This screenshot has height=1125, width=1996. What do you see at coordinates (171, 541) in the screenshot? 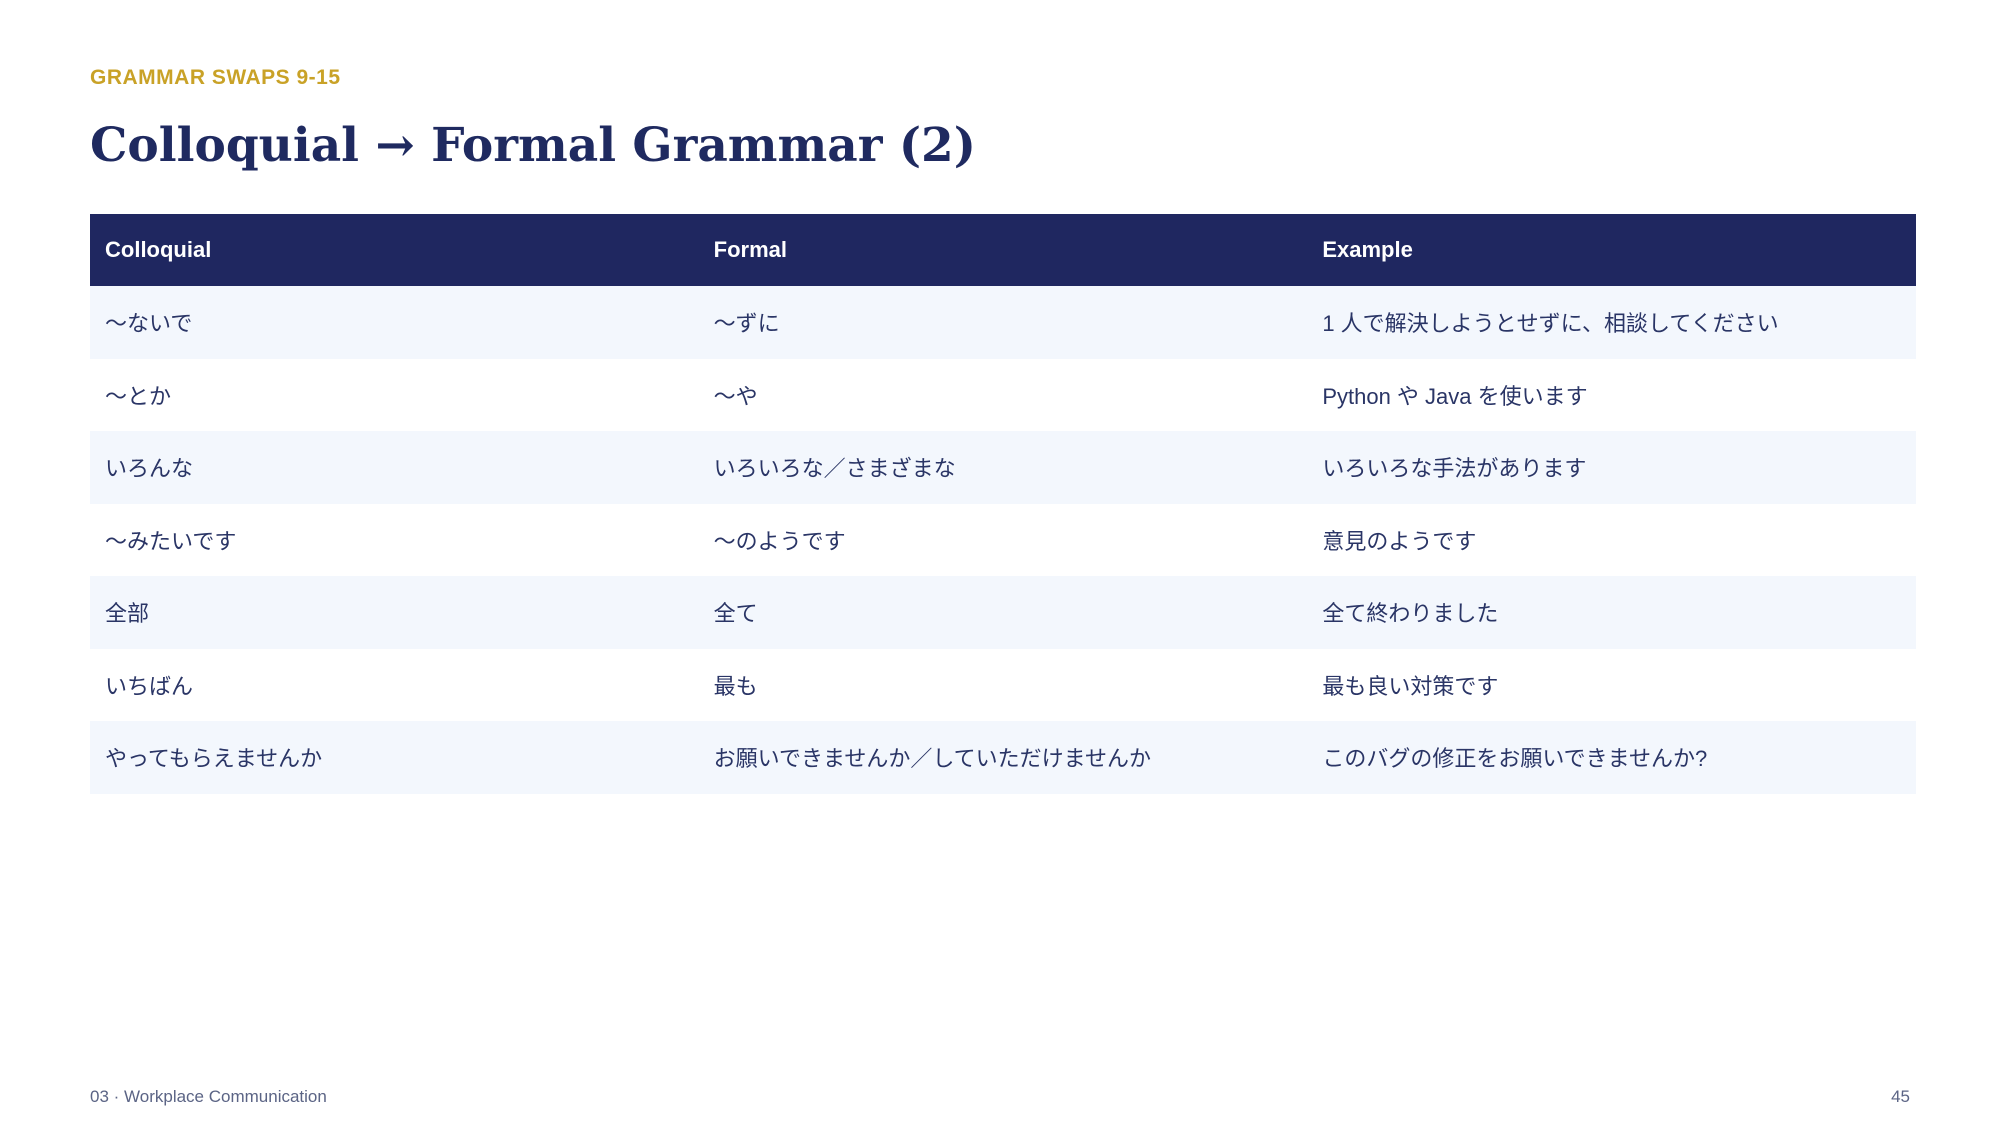
I see `cell-colloquial: ～みたいです` at bounding box center [171, 541].